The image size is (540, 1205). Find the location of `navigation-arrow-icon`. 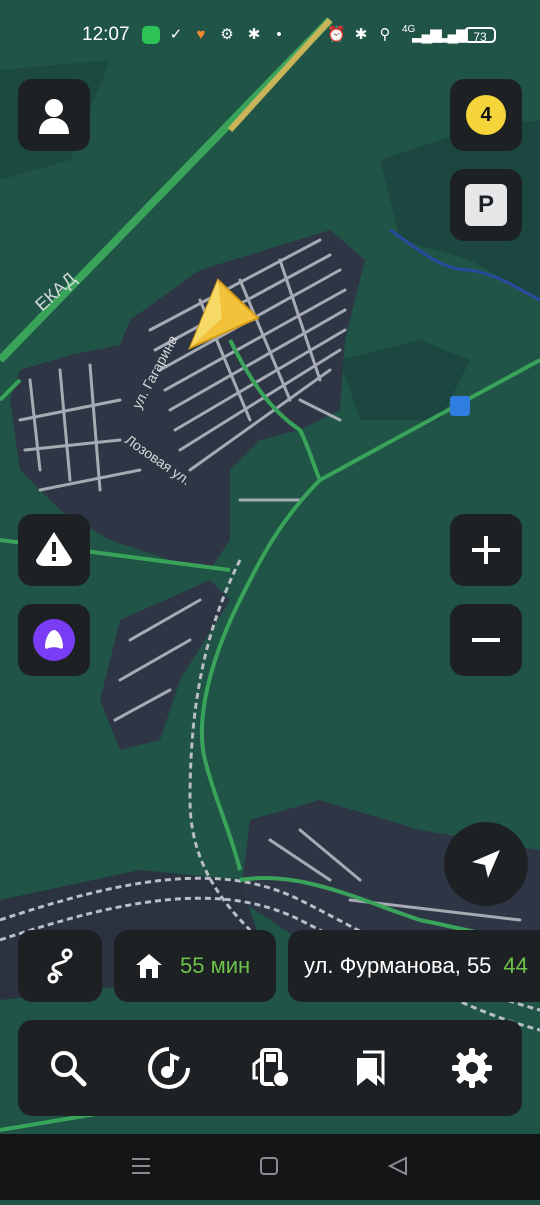

navigation-arrow-icon is located at coordinates (486, 864).